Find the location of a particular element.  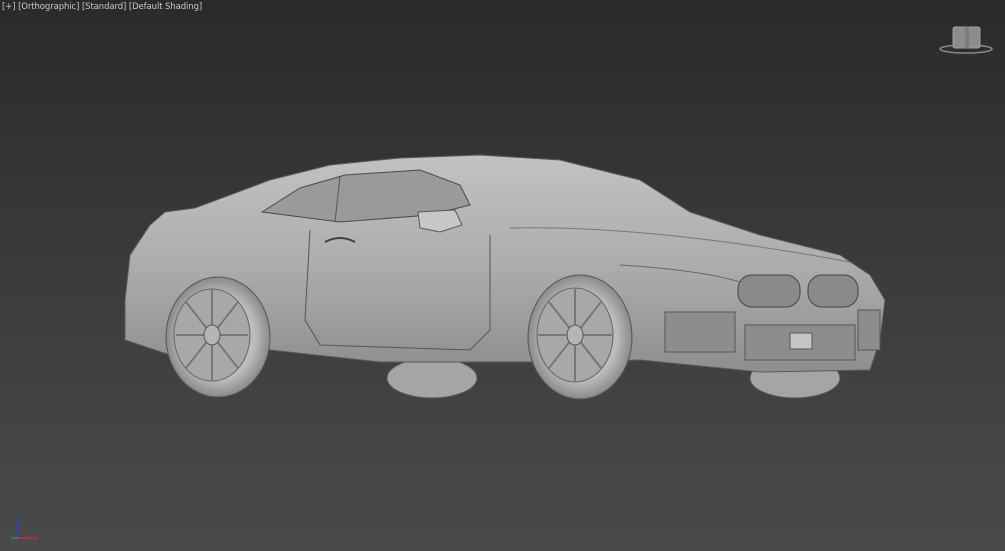

axis-tripod: Z X Y is located at coordinates (24, 528).